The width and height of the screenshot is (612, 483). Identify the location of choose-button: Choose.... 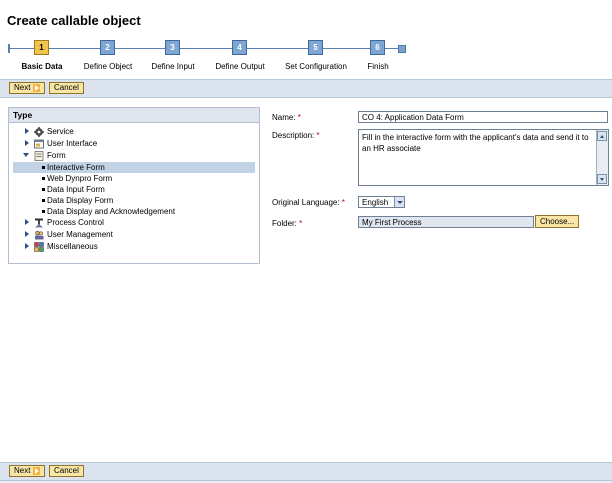
(557, 221).